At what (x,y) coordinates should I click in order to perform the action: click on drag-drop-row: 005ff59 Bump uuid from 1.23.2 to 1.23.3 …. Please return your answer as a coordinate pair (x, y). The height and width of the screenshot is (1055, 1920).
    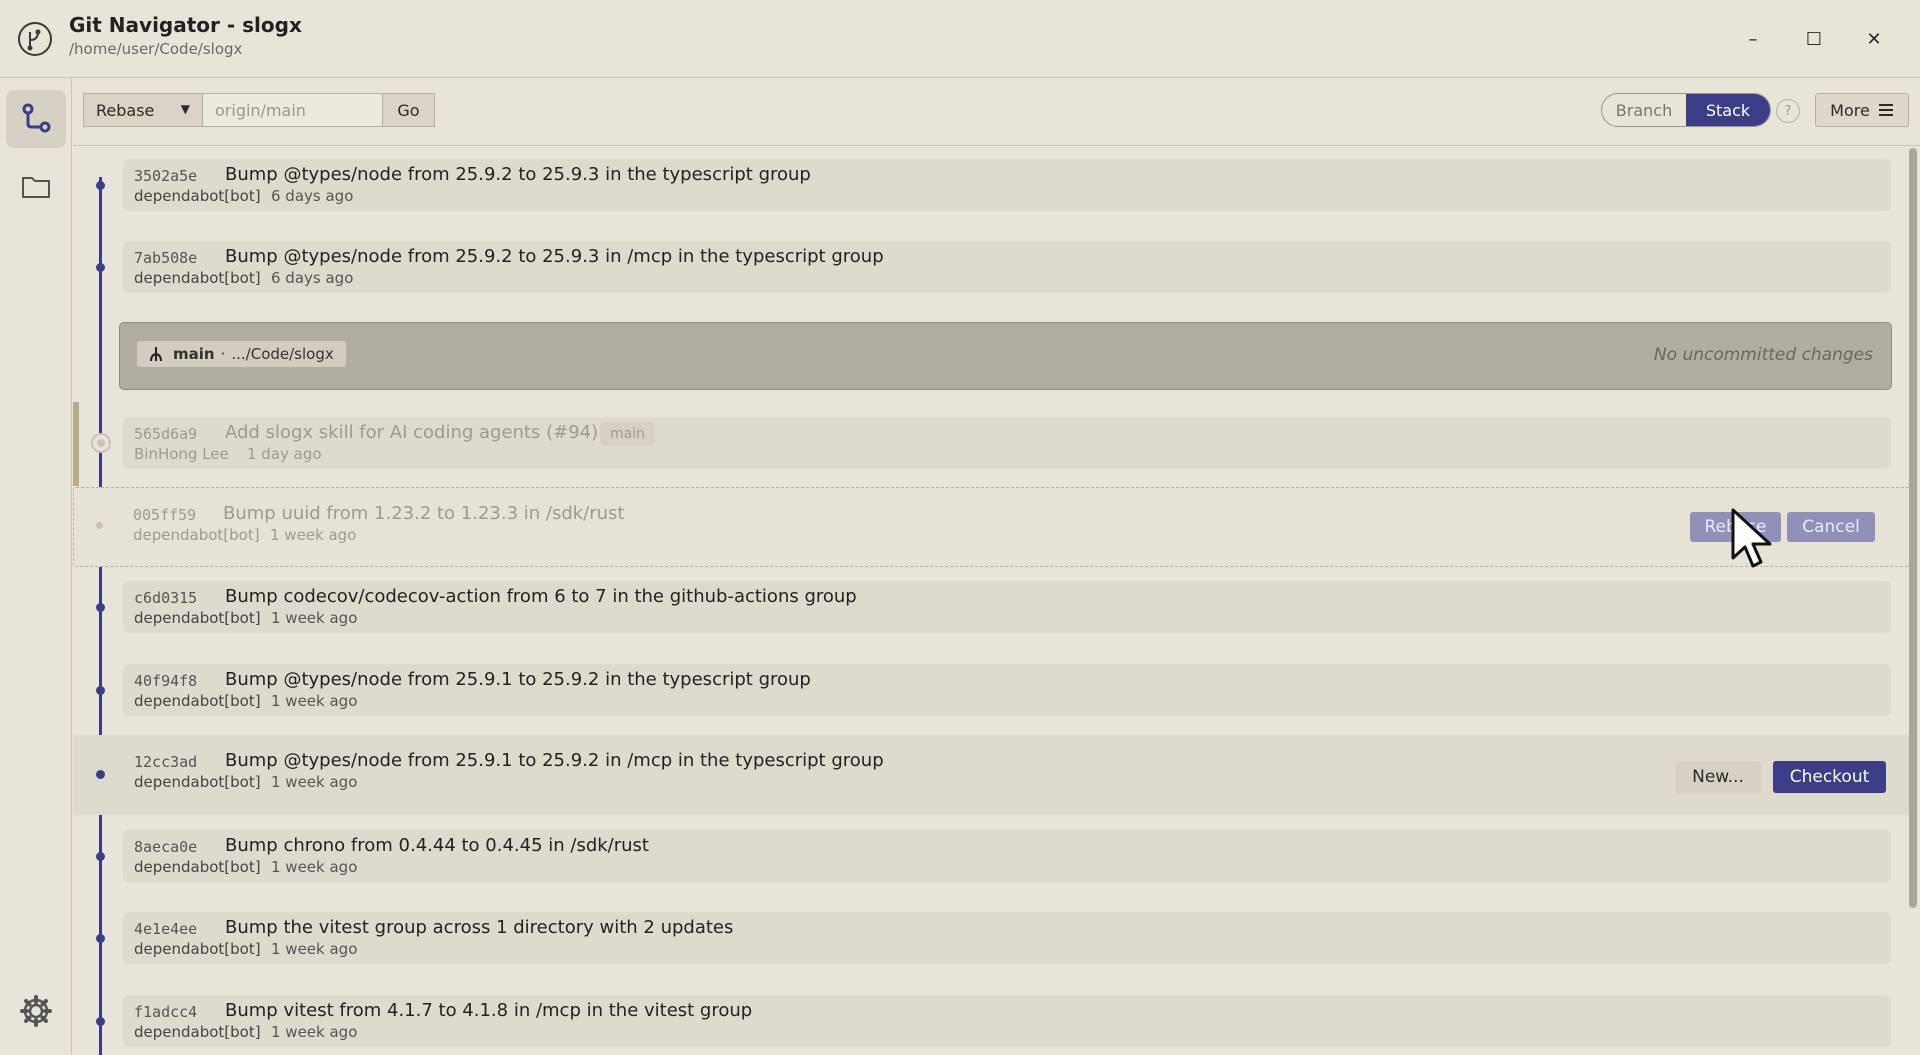
    Looking at the image, I should click on (992, 527).